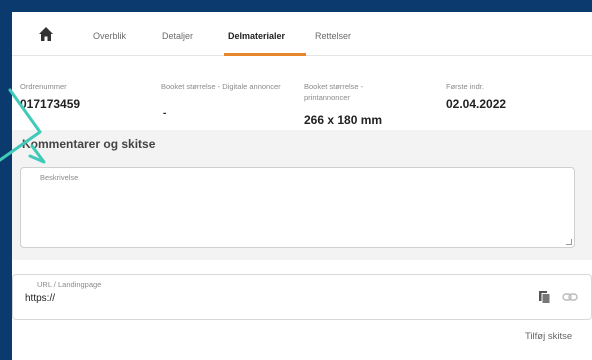  I want to click on copy-icon, so click(545, 297).